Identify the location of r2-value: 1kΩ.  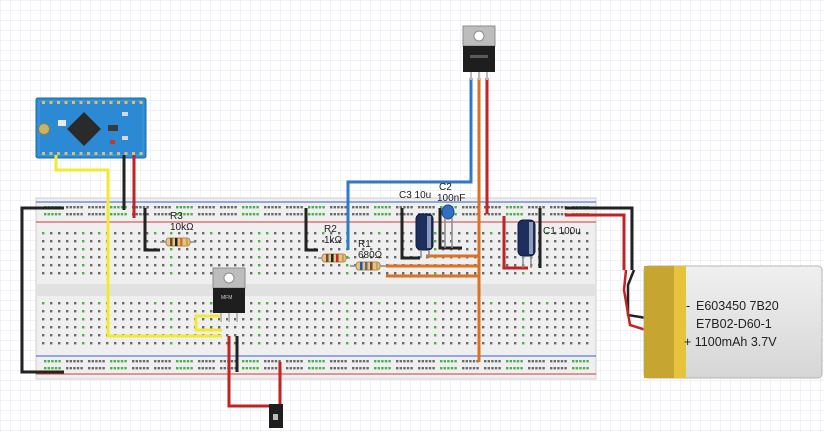
(333, 240).